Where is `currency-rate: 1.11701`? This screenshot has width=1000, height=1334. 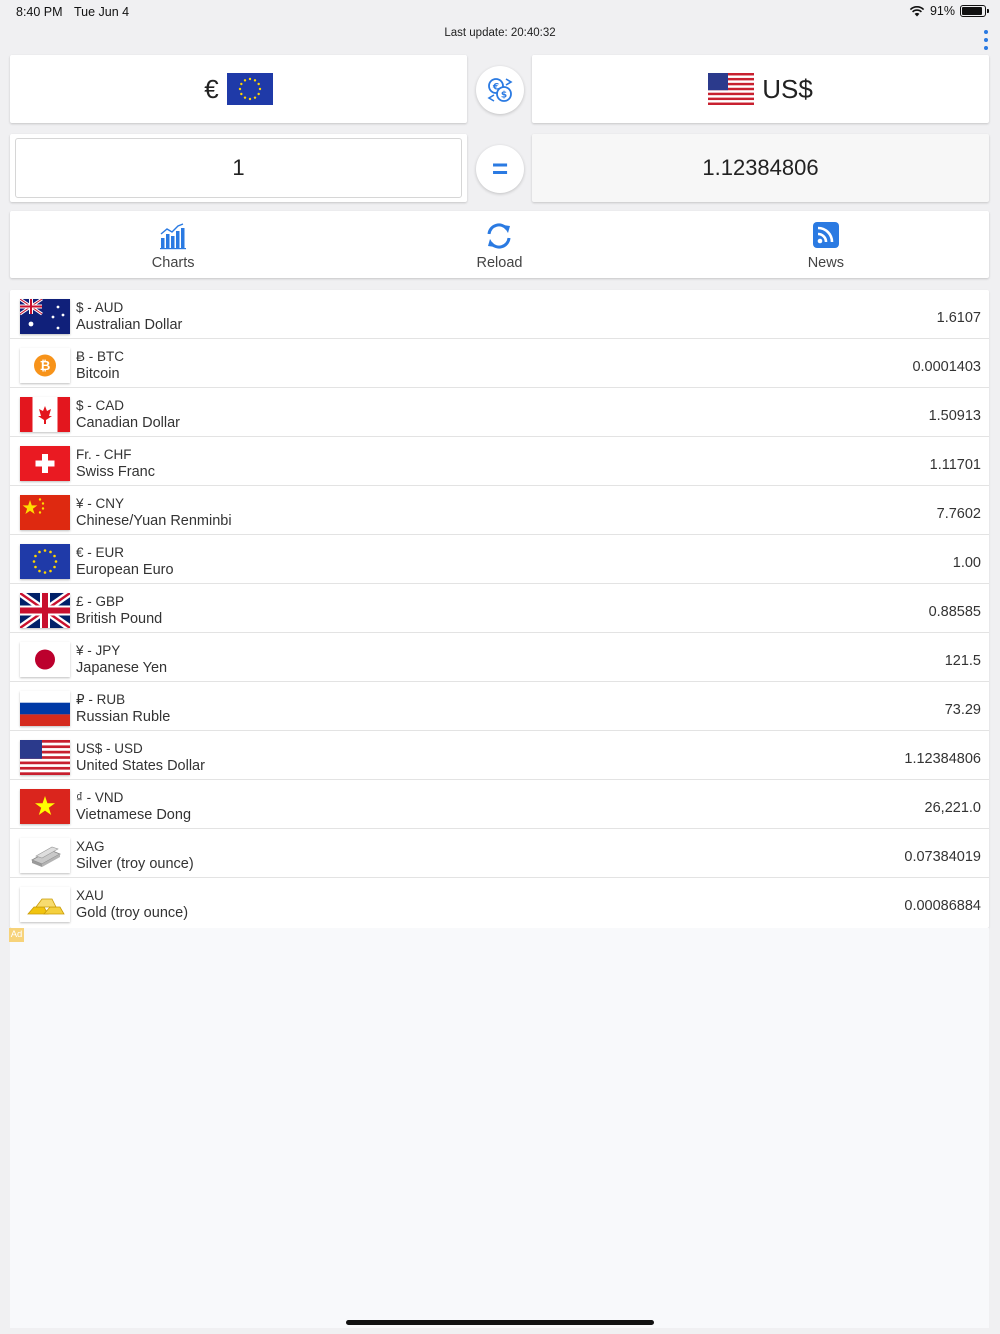
currency-rate: 1.11701 is located at coordinates (955, 465).